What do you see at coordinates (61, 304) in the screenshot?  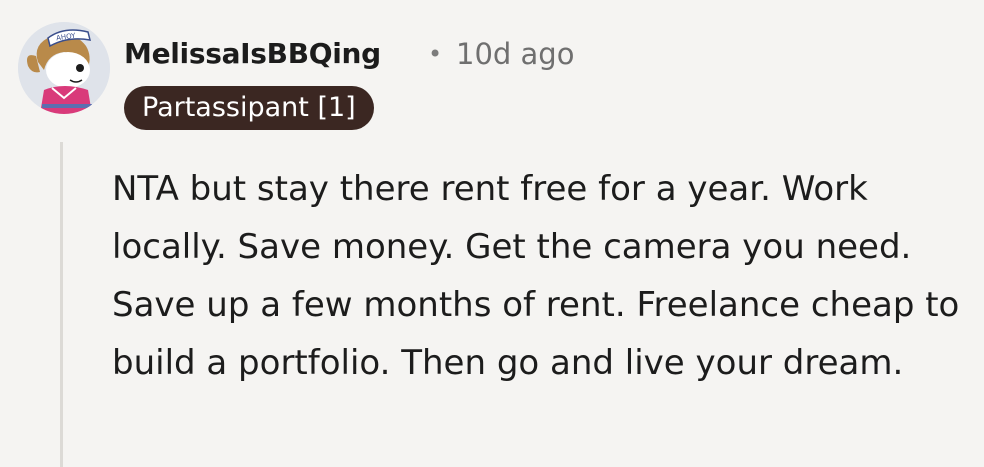 I see `thread-line` at bounding box center [61, 304].